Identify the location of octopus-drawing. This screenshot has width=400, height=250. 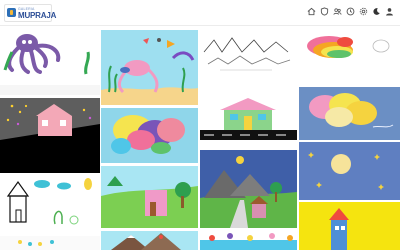
(50, 62).